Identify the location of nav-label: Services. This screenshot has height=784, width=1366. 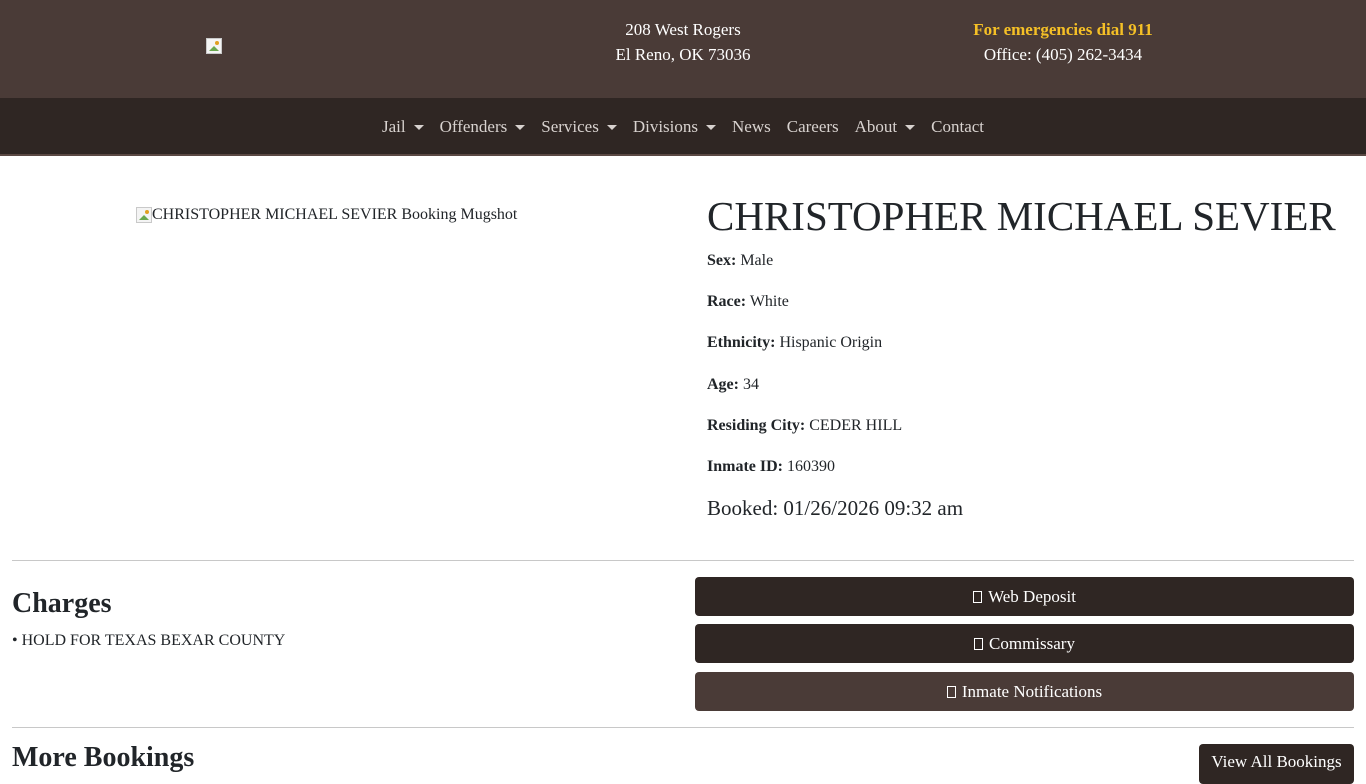
(570, 126).